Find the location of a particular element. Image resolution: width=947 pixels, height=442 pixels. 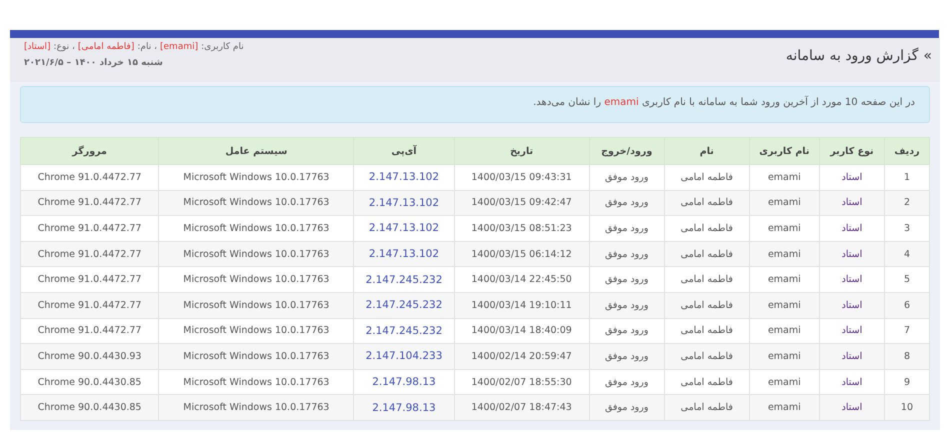

table-cell: 5 is located at coordinates (907, 279).